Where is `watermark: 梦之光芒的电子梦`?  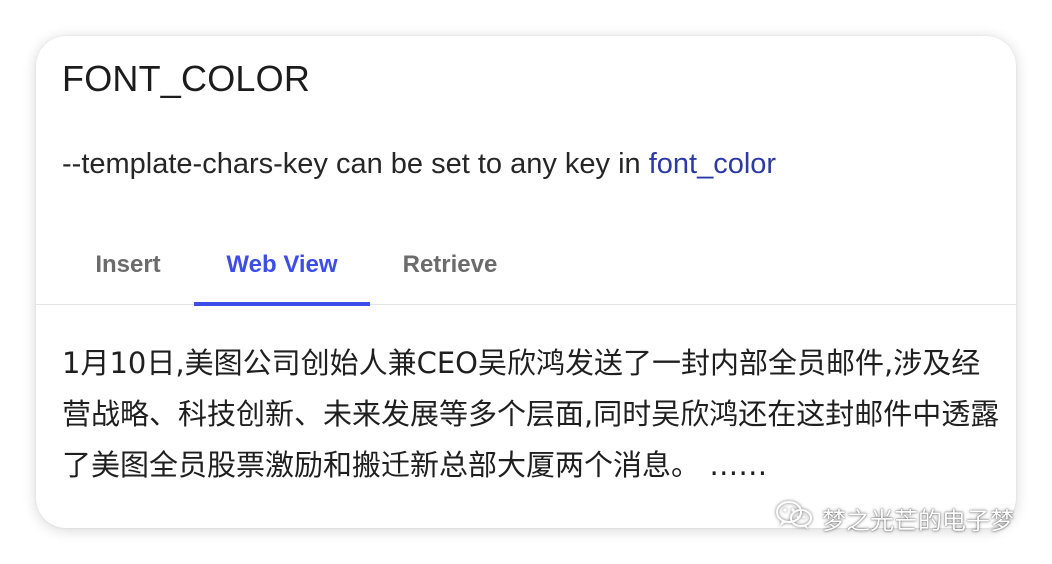 watermark: 梦之光芒的电子梦 is located at coordinates (894, 518).